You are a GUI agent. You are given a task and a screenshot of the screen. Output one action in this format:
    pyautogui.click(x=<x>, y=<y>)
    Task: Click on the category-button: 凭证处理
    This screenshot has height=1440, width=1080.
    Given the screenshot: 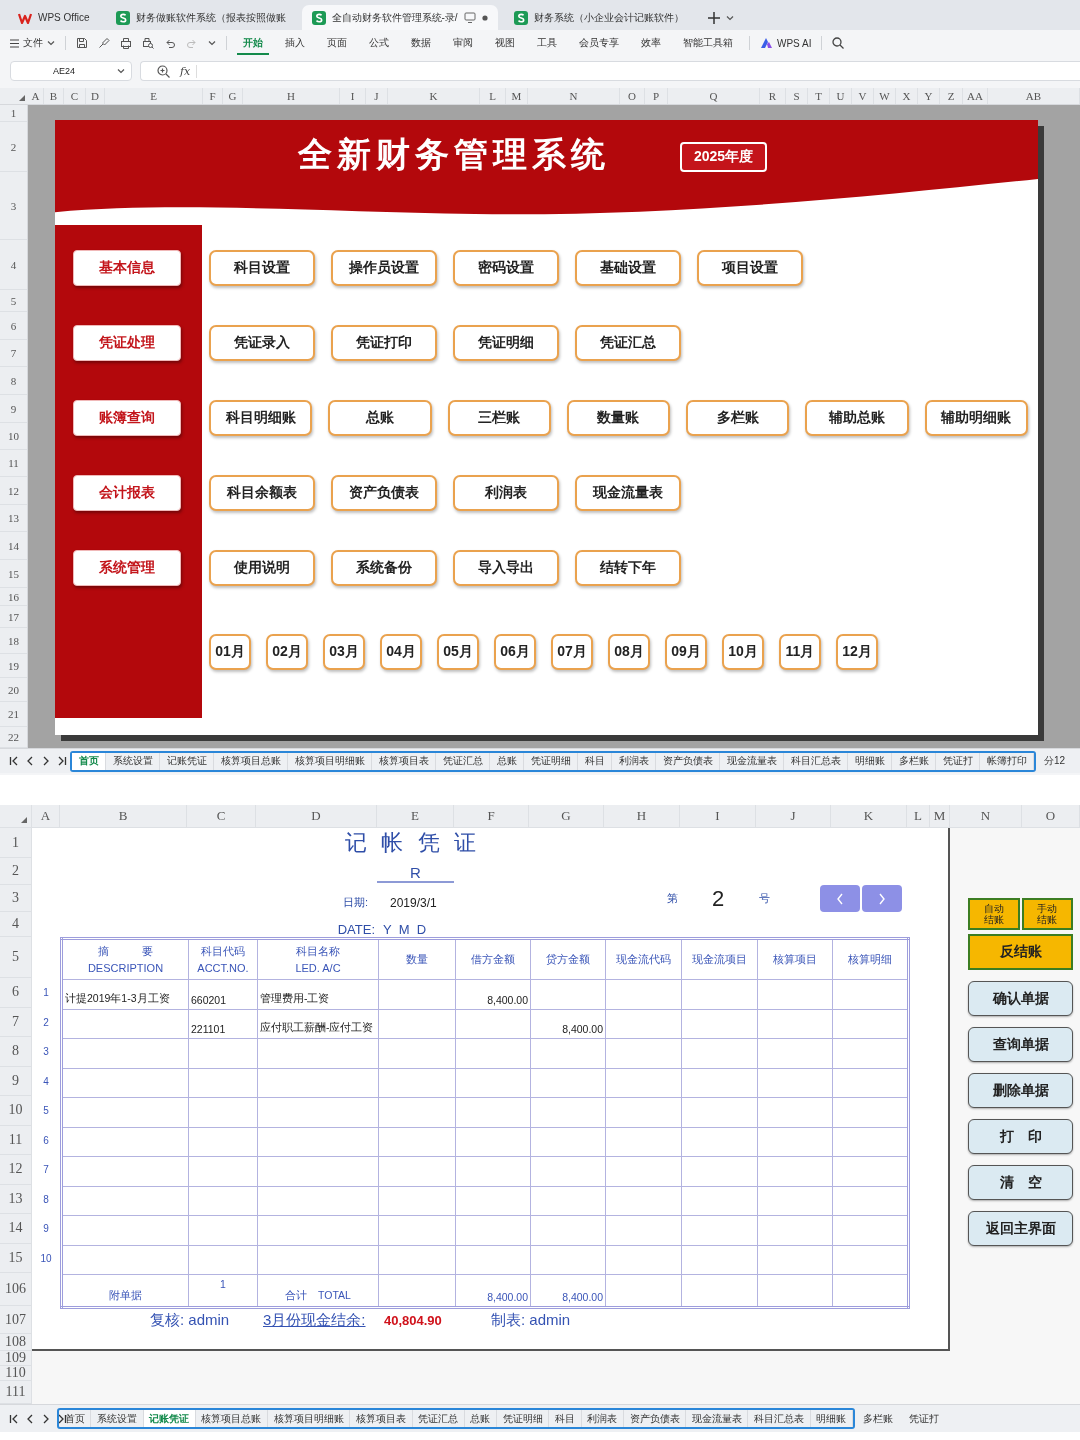 What is the action you would take?
    pyautogui.click(x=126, y=342)
    